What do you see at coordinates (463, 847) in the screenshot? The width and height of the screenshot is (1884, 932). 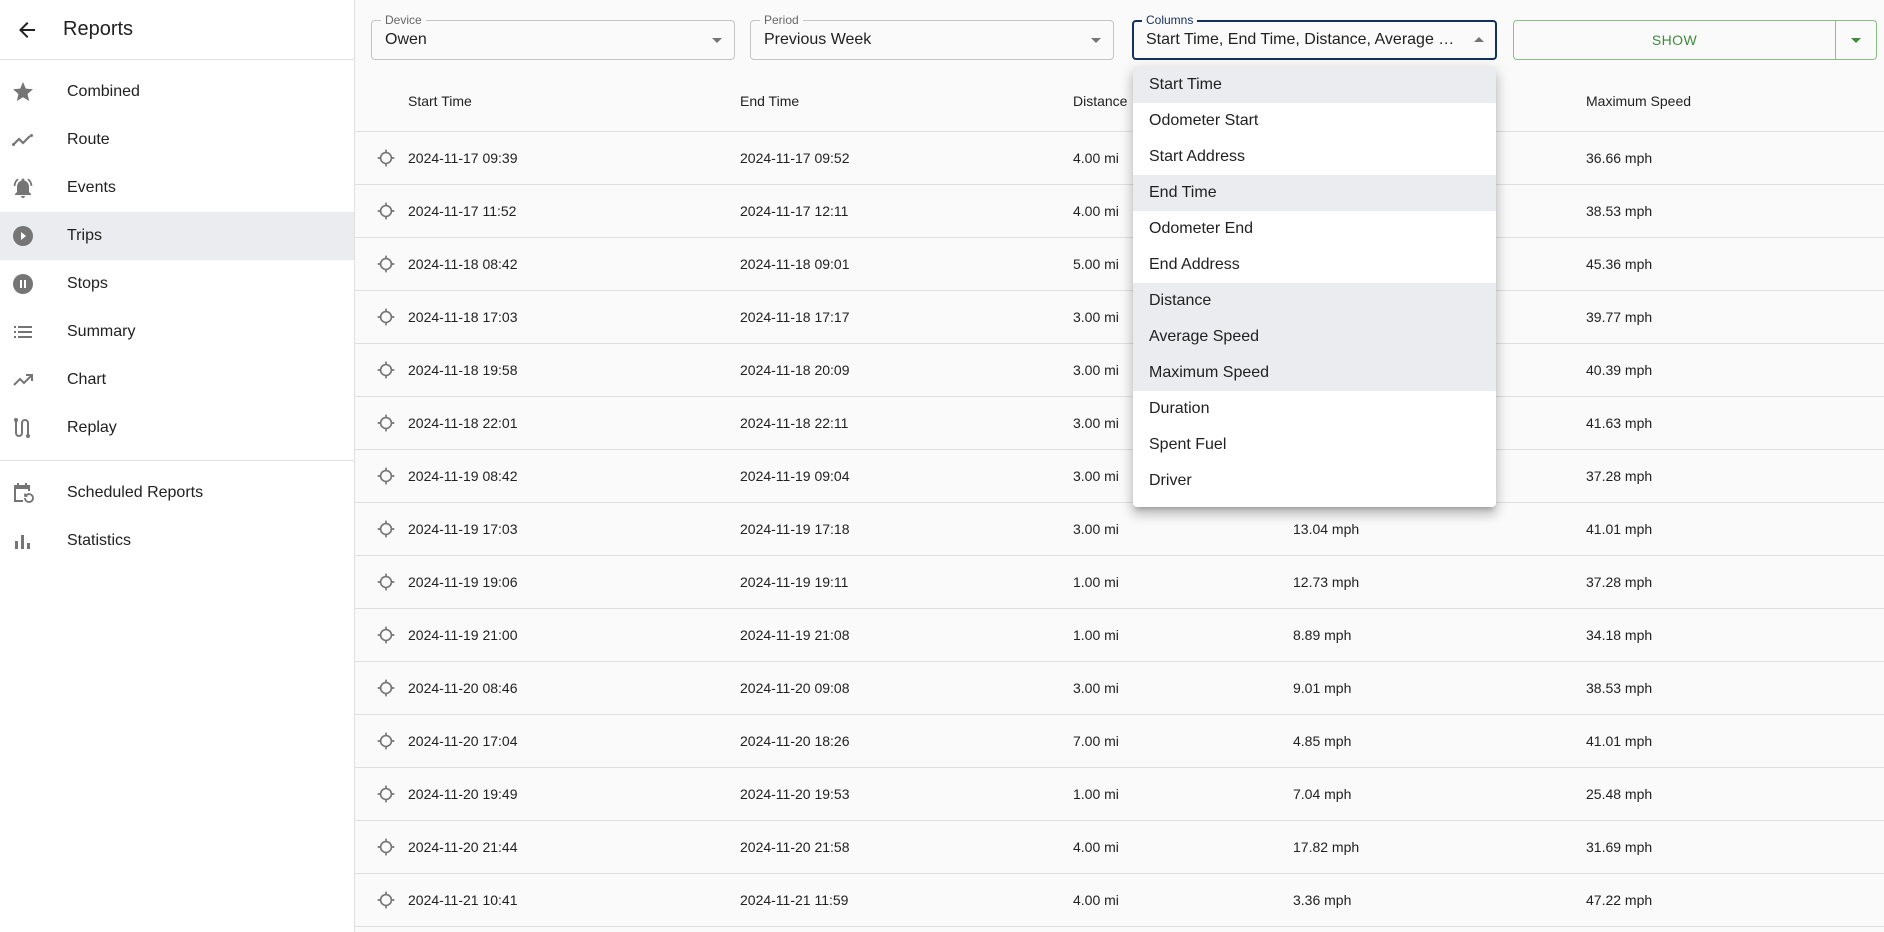 I see `cell-start-time: 2024-11-20 21:44` at bounding box center [463, 847].